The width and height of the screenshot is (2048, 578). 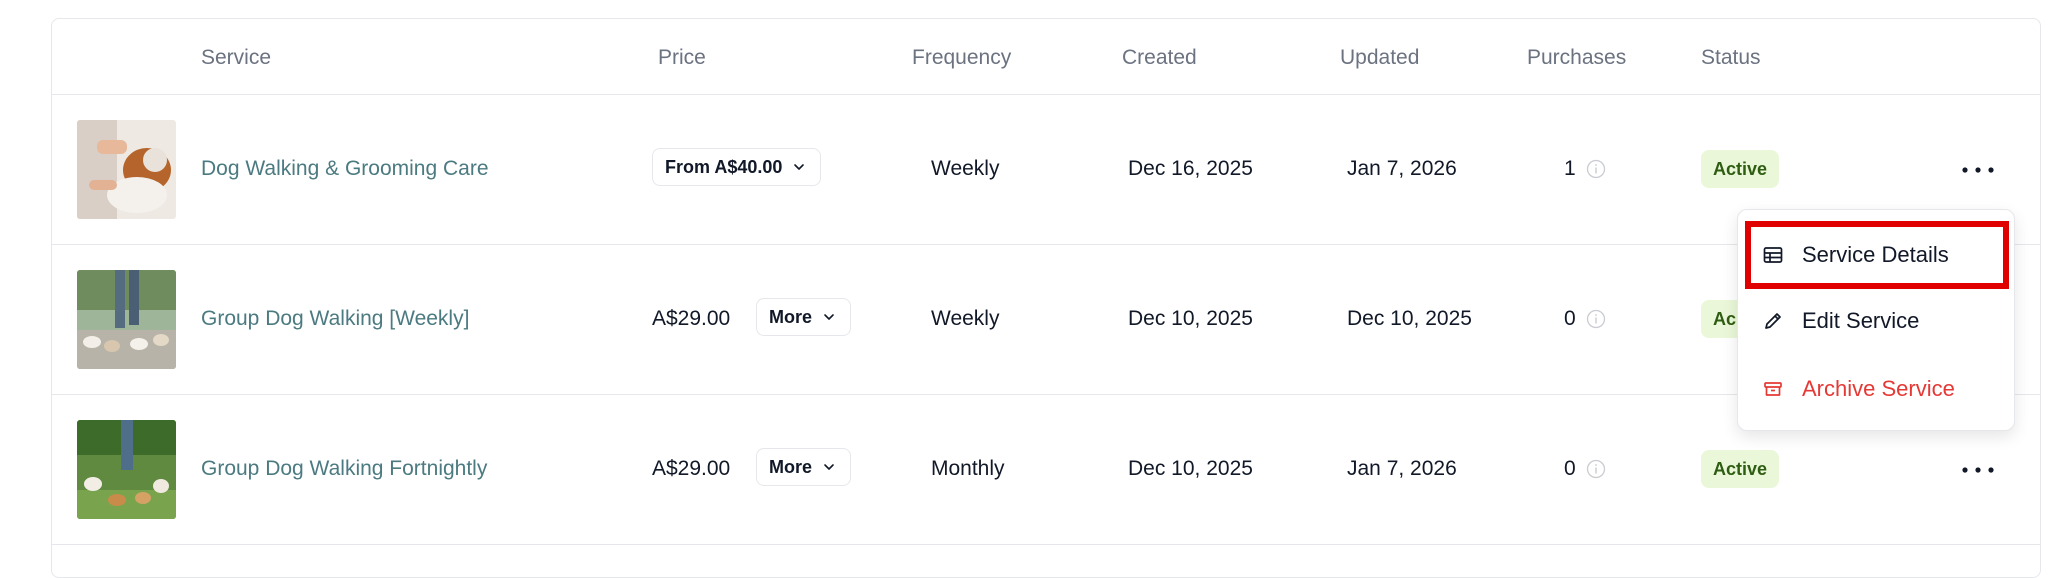 What do you see at coordinates (1731, 58) in the screenshot?
I see `column-header-status: Status` at bounding box center [1731, 58].